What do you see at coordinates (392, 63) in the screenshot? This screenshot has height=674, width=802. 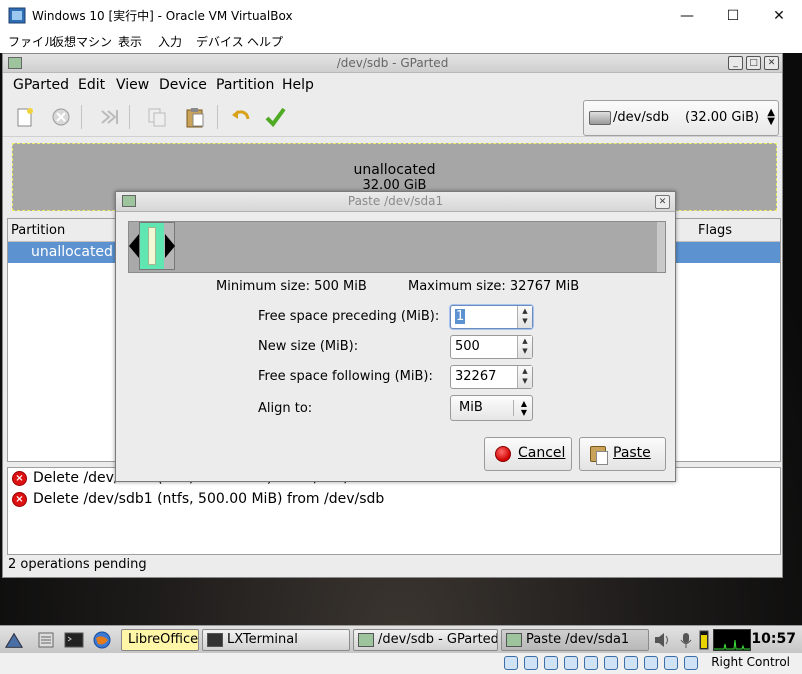 I see `gparted-window-title: /dev/sdb - GParted` at bounding box center [392, 63].